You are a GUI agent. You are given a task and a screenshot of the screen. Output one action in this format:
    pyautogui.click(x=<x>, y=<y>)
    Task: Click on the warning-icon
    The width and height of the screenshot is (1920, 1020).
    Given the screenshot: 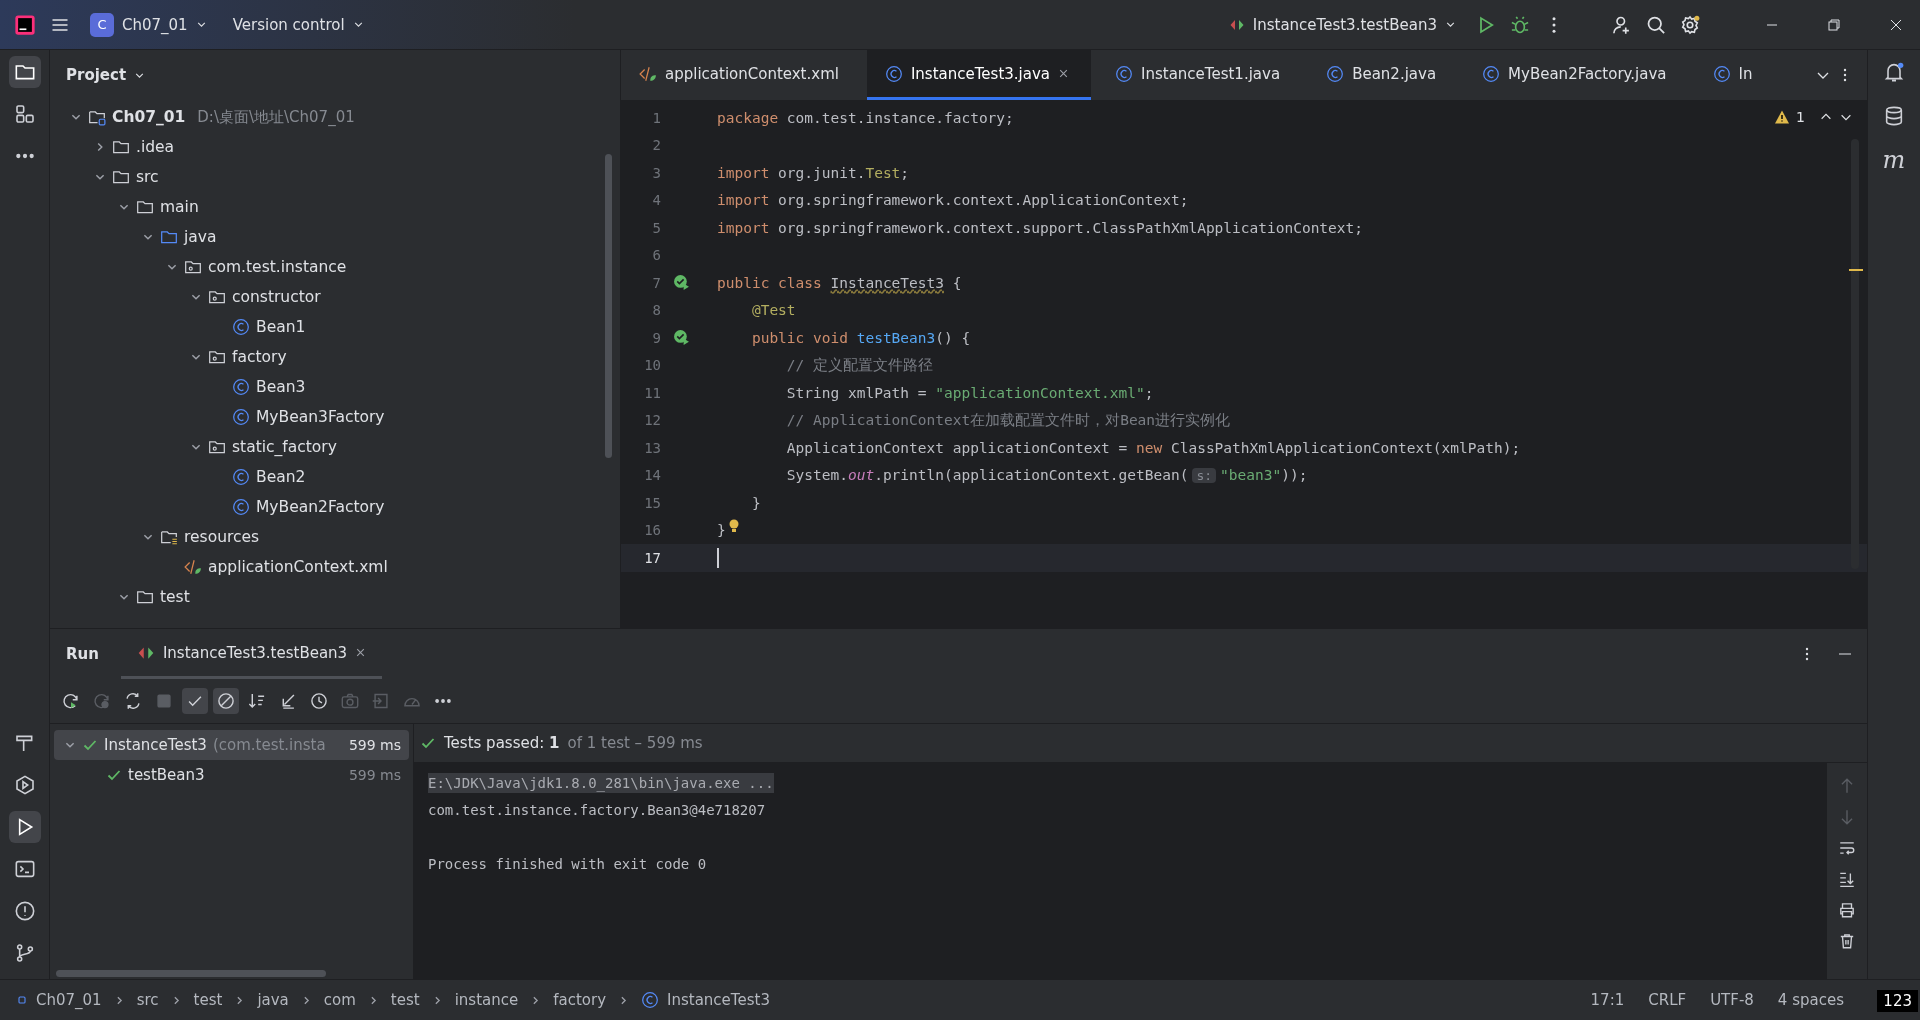 What is the action you would take?
    pyautogui.click(x=1782, y=117)
    